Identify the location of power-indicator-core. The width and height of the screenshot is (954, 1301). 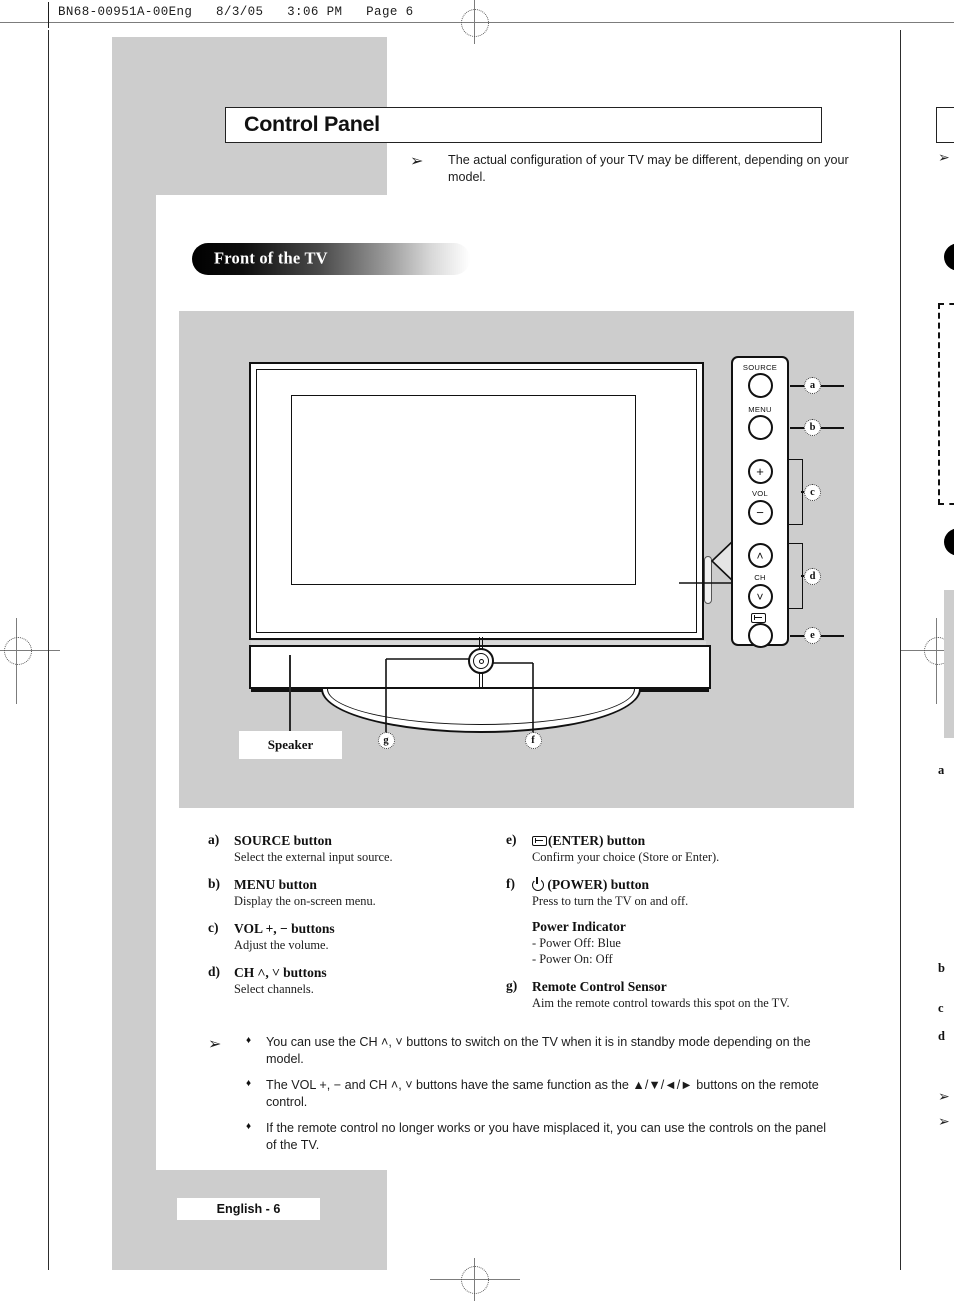
(481, 661).